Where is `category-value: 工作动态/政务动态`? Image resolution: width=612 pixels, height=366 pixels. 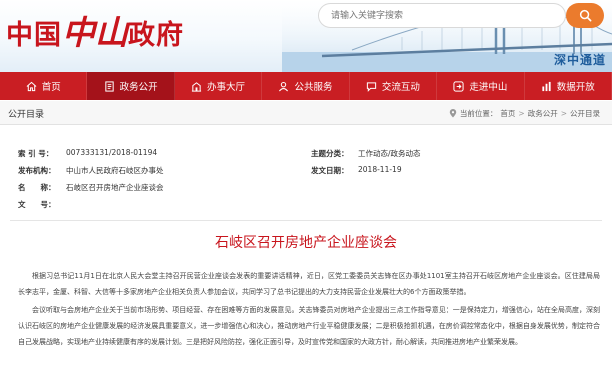 category-value: 工作动态/政务动态 is located at coordinates (389, 153).